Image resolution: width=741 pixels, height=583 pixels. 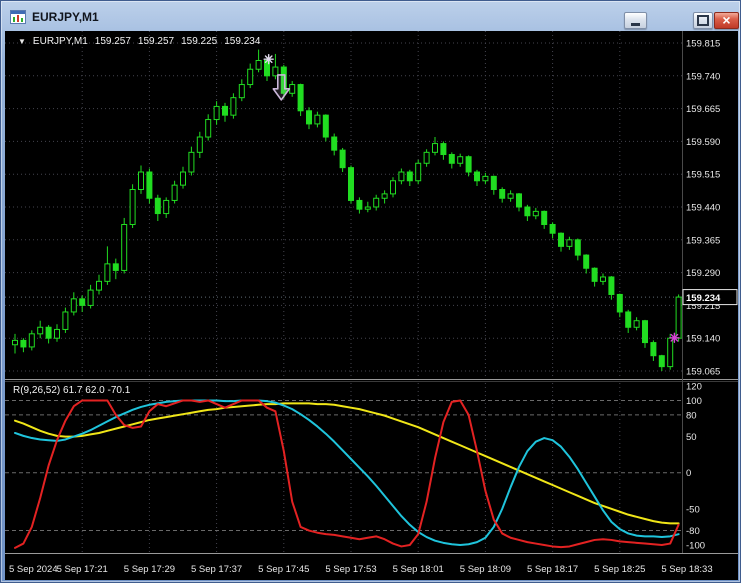 I want to click on restore-button, so click(x=703, y=20).